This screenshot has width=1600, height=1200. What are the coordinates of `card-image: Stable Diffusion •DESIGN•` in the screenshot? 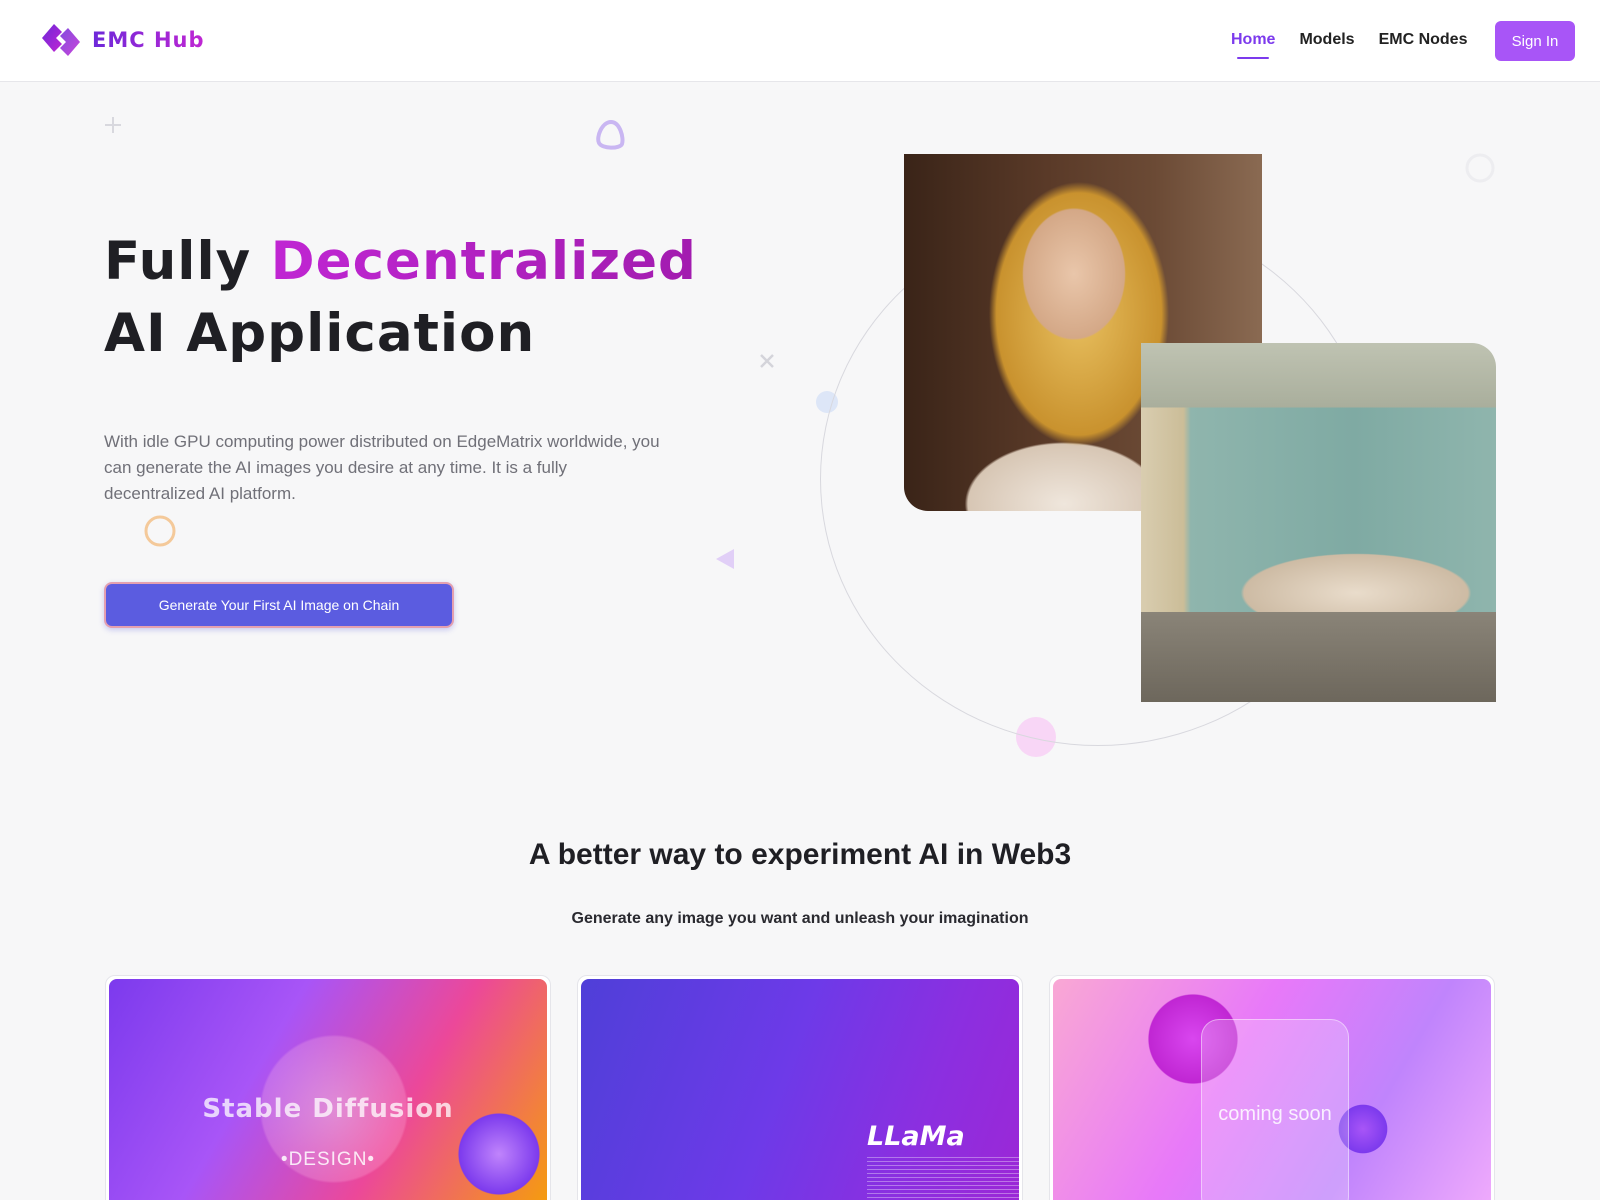 It's located at (328, 1089).